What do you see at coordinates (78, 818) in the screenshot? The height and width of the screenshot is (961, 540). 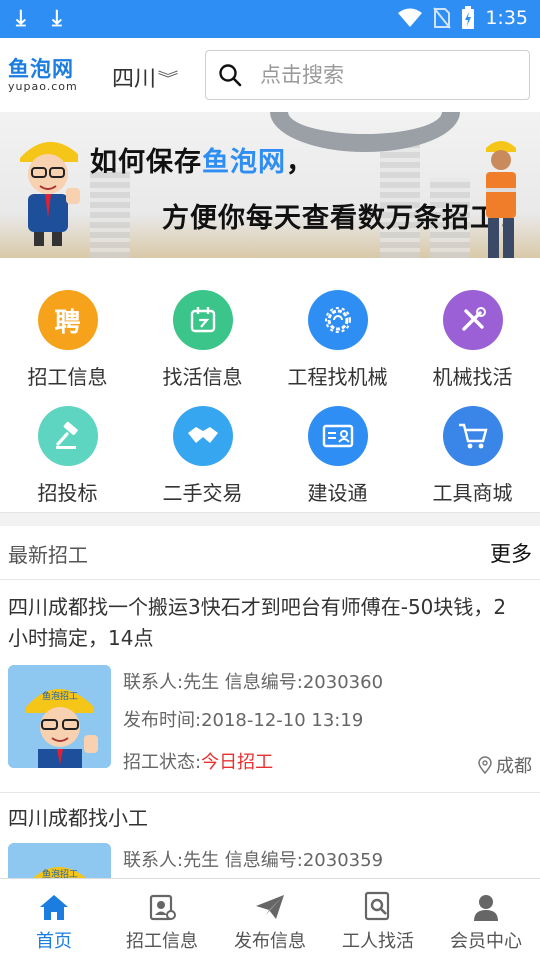 I see `job-title: 四川成都找小工` at bounding box center [78, 818].